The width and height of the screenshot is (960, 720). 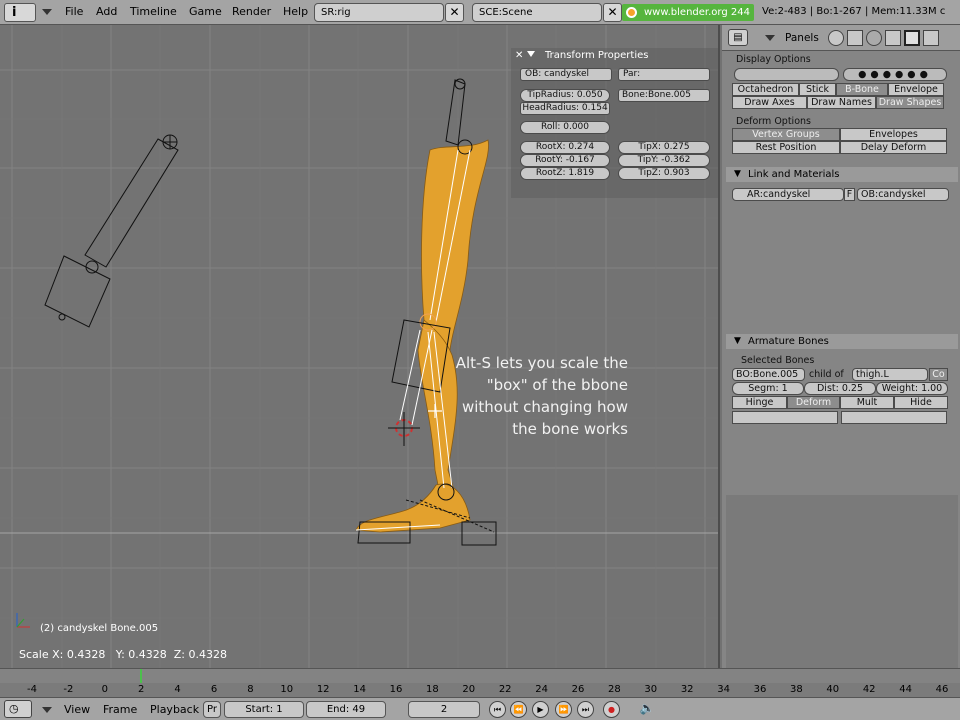 What do you see at coordinates (251, 11) in the screenshot?
I see `menu-render: Render` at bounding box center [251, 11].